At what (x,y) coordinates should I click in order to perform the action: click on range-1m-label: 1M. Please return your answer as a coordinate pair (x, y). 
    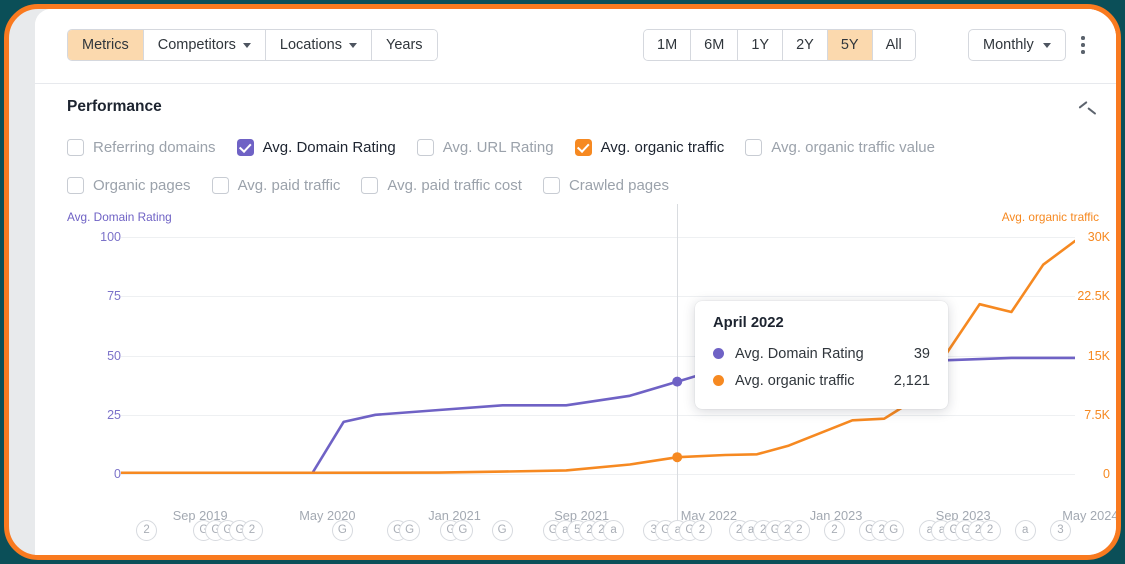
    Looking at the image, I should click on (667, 44).